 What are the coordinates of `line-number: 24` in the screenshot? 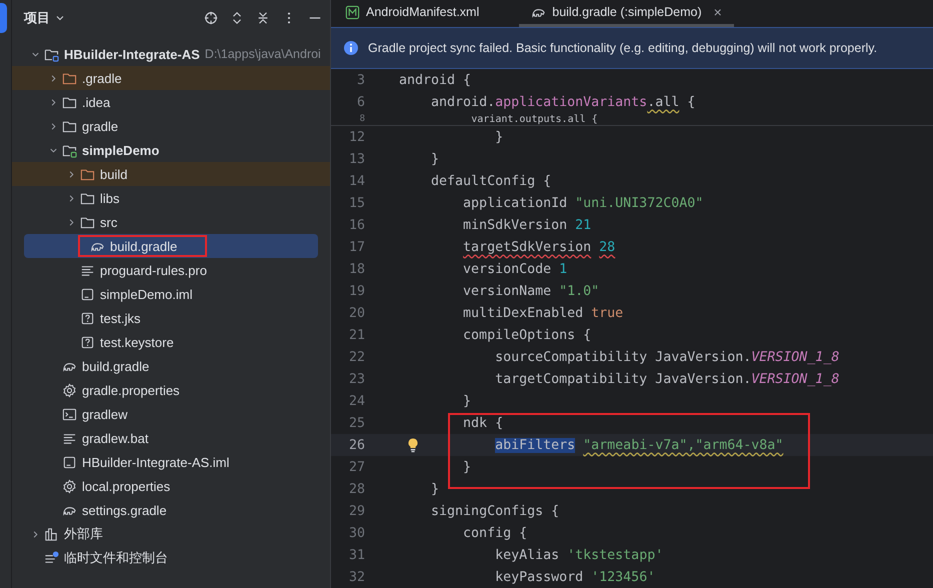 It's located at (356, 401).